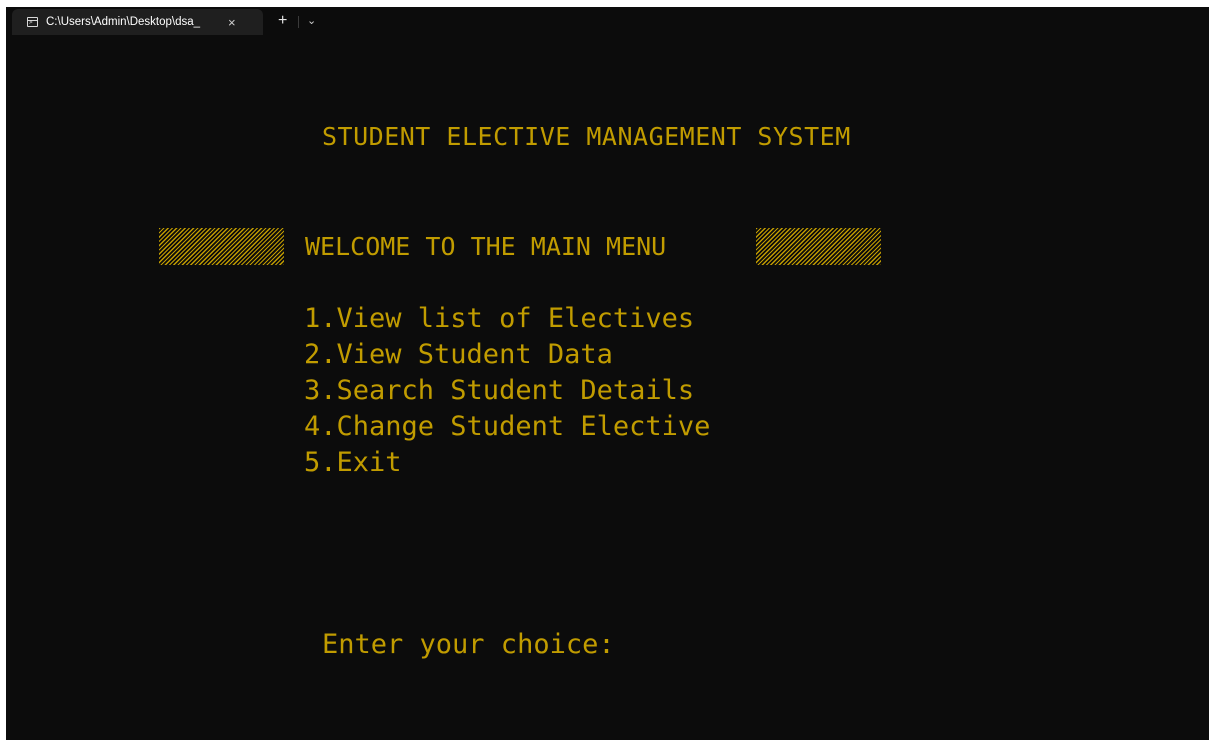 Image resolution: width=1209 pixels, height=740 pixels. What do you see at coordinates (607, 21) in the screenshot?
I see `tab-bar: C:\Users\Admin\Desktop\dsa_ × + ⌄` at bounding box center [607, 21].